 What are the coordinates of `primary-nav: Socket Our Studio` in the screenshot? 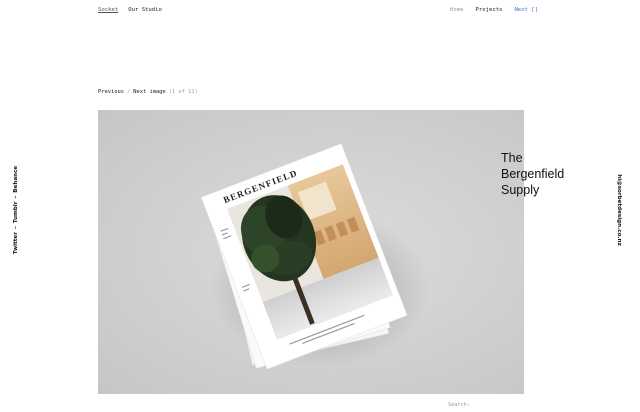 It's located at (130, 10).